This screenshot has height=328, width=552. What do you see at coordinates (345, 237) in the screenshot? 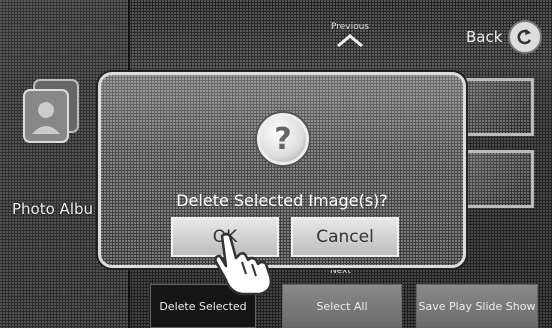
I see `cancel-button: Cancel` at bounding box center [345, 237].